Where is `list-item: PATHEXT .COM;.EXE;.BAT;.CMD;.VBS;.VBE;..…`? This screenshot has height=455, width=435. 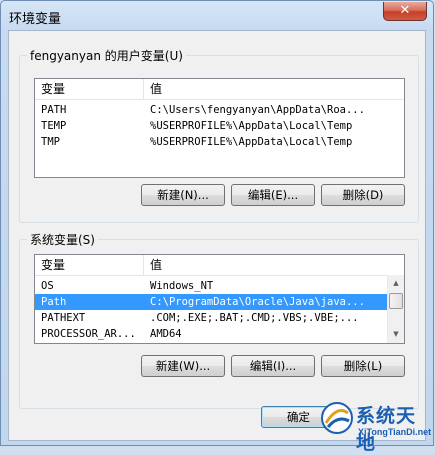 list-item: PATHEXT .COM;.EXE;.BAT;.CMD;.VBS;.VBE;..… is located at coordinates (211, 318).